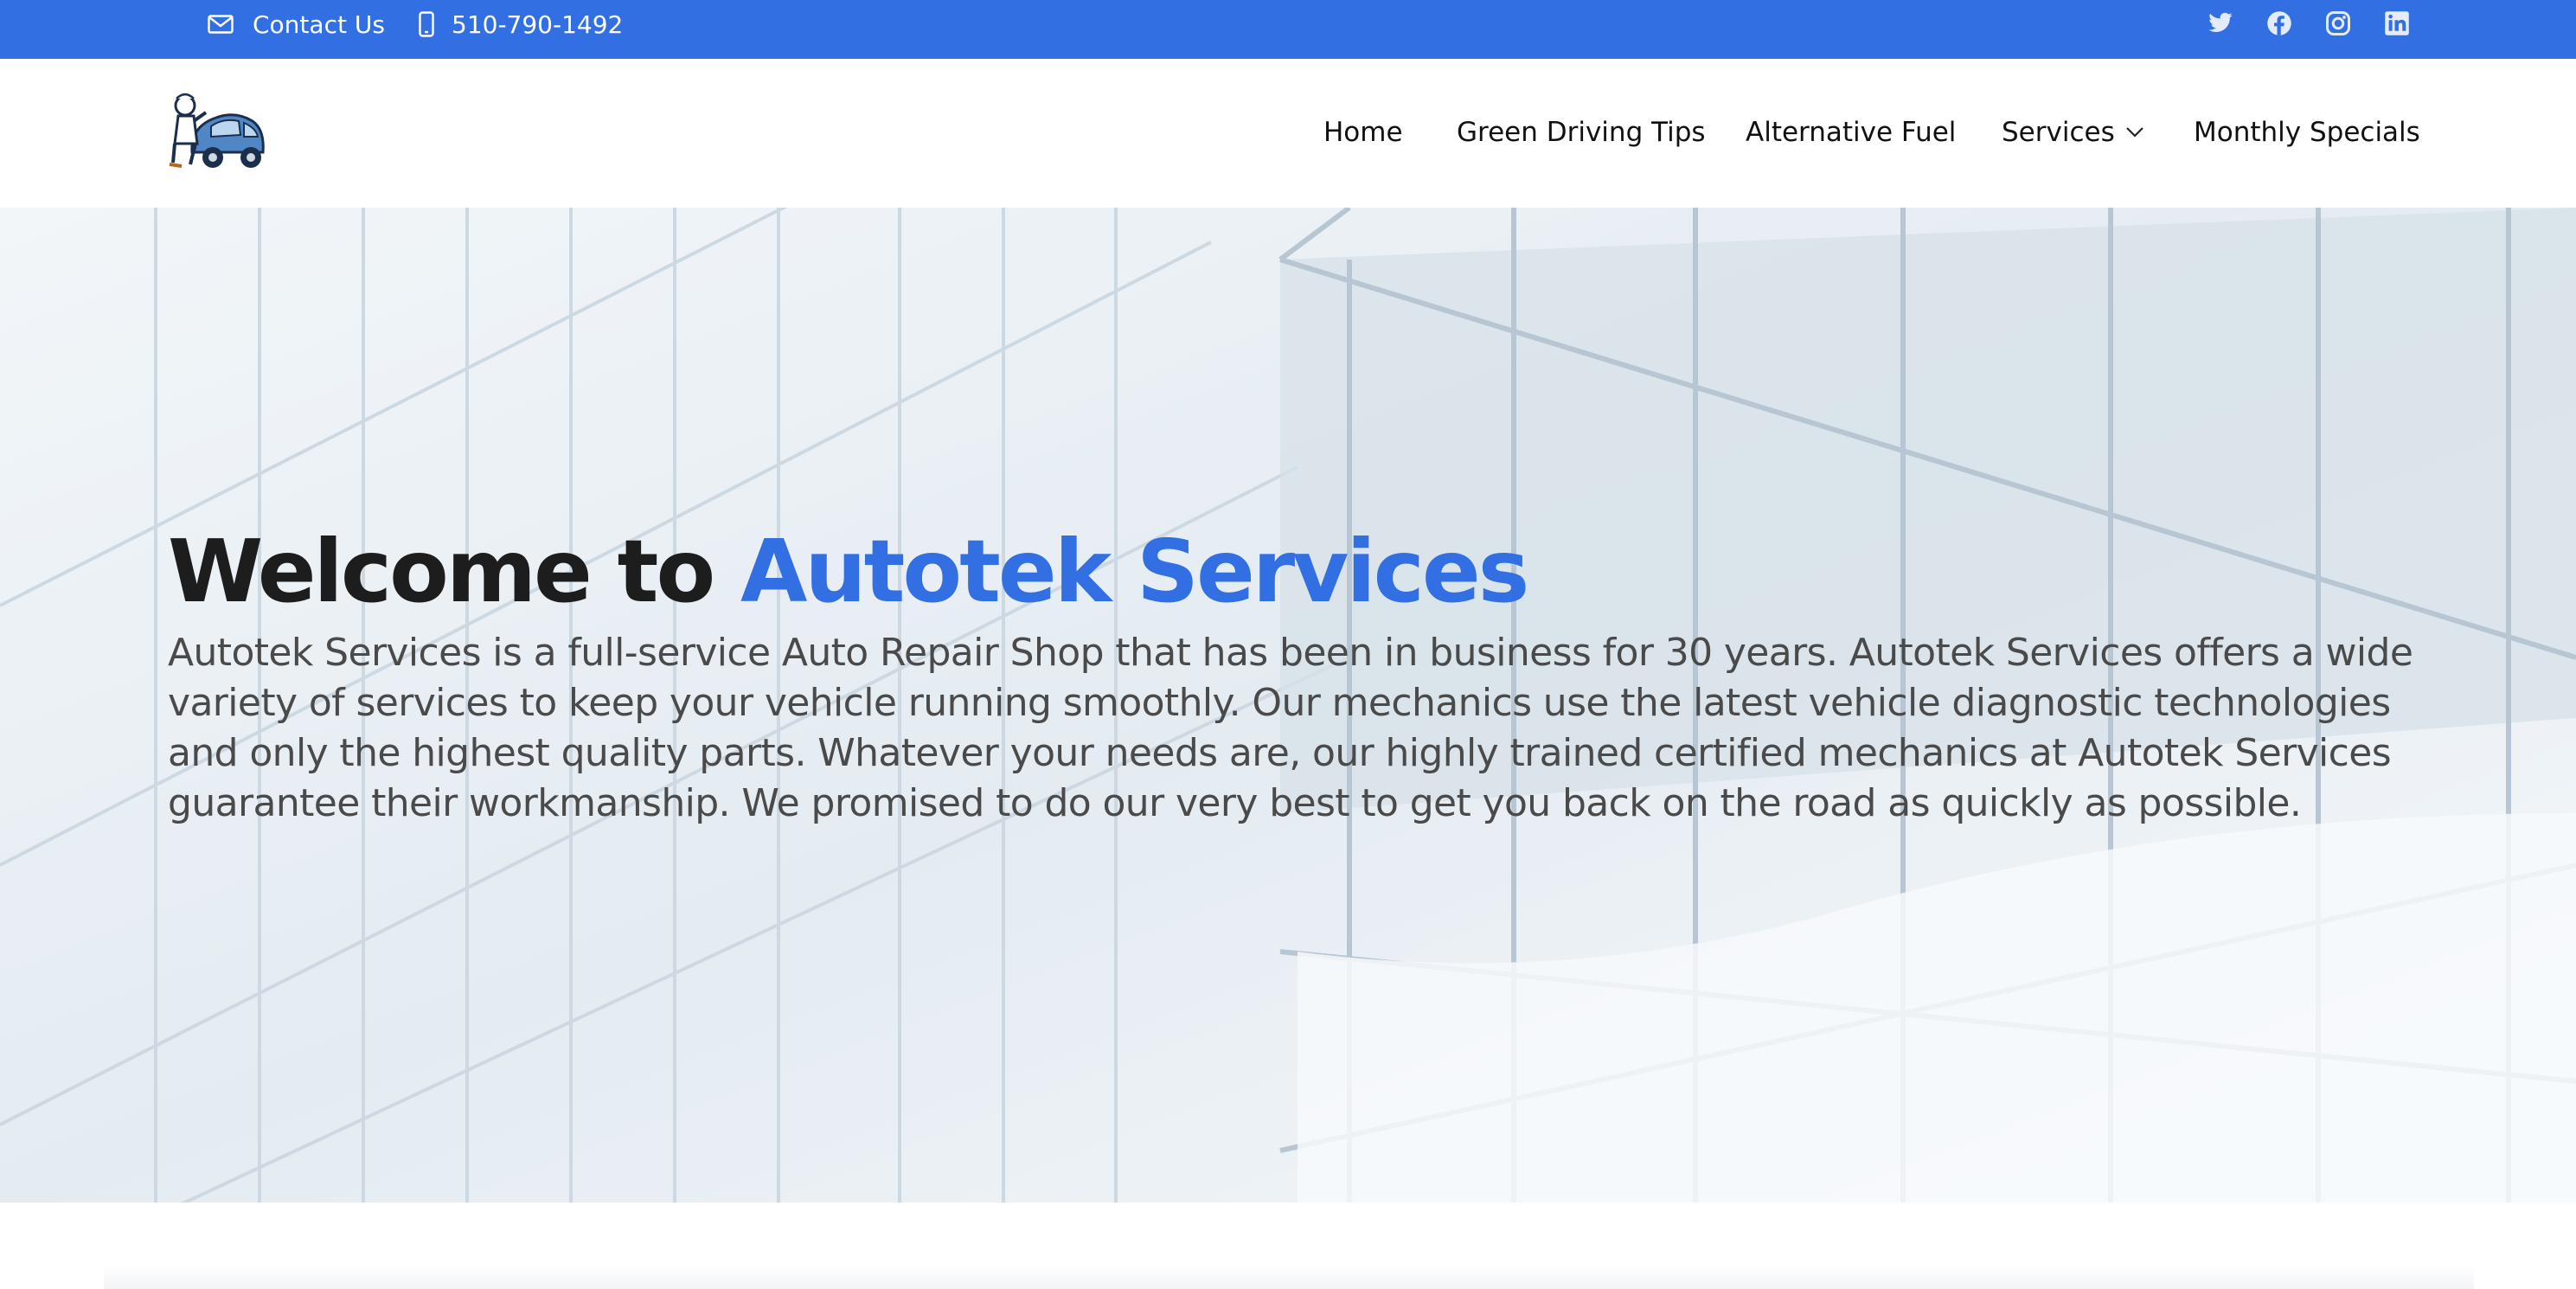 The image size is (2576, 1289). Describe the element at coordinates (2397, 24) in the screenshot. I see `linkedin-icon` at that location.